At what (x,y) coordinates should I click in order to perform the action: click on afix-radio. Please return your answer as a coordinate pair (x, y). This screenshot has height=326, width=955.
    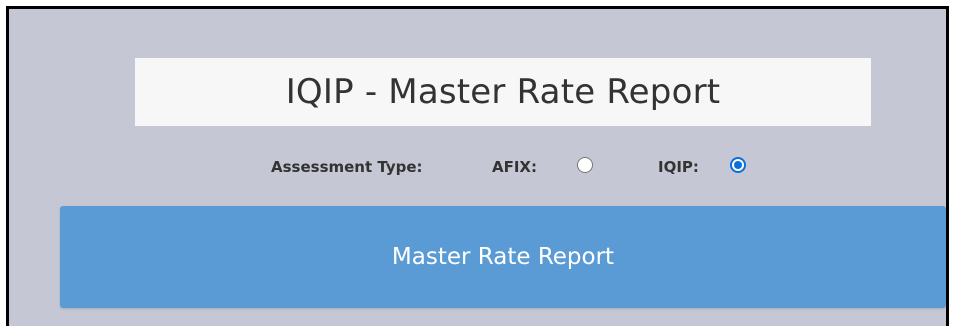
    Looking at the image, I should click on (585, 165).